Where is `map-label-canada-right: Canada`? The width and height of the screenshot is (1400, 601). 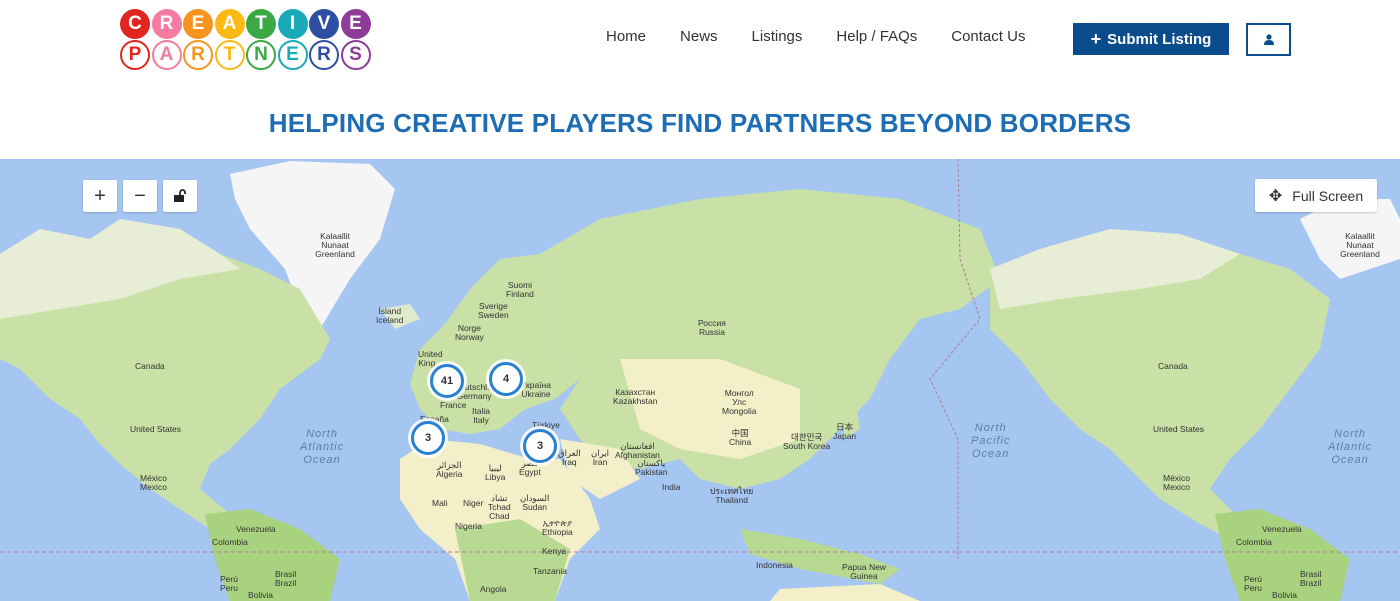
map-label-canada-right: Canada is located at coordinates (1173, 366).